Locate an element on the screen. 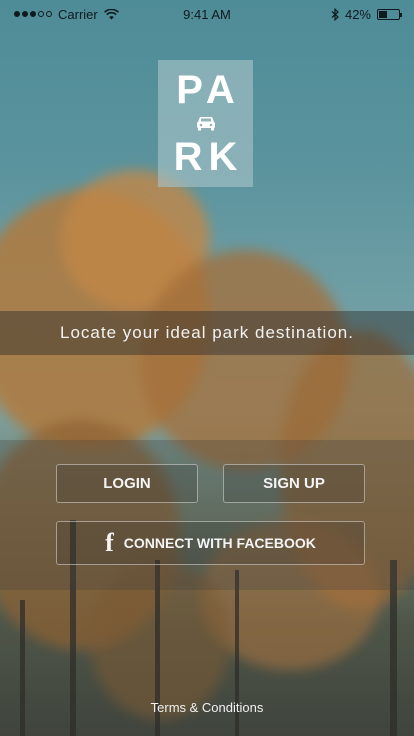 Image resolution: width=414 pixels, height=736 pixels. battery-icon is located at coordinates (389, 14).